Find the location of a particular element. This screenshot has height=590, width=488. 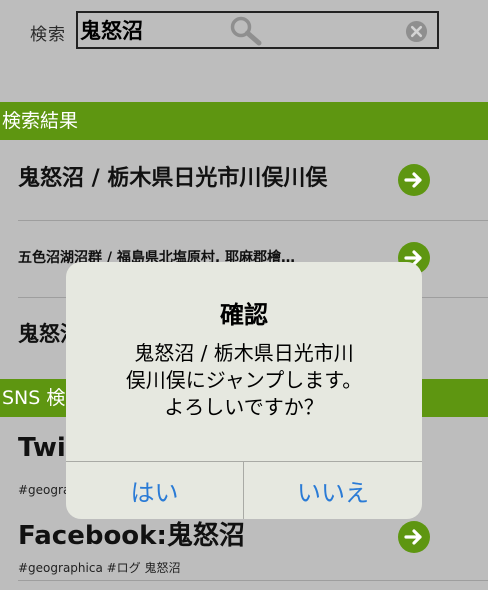

dialog-message: 鬼怒沼 / 栃木県日光市川 俣川俣にジャンプします。 よろしいですか？ is located at coordinates (244, 380).